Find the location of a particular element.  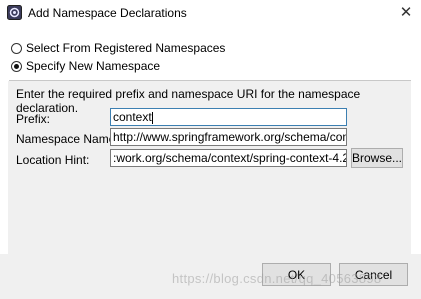

location-hint-label: Location Hint: is located at coordinates (53, 160).